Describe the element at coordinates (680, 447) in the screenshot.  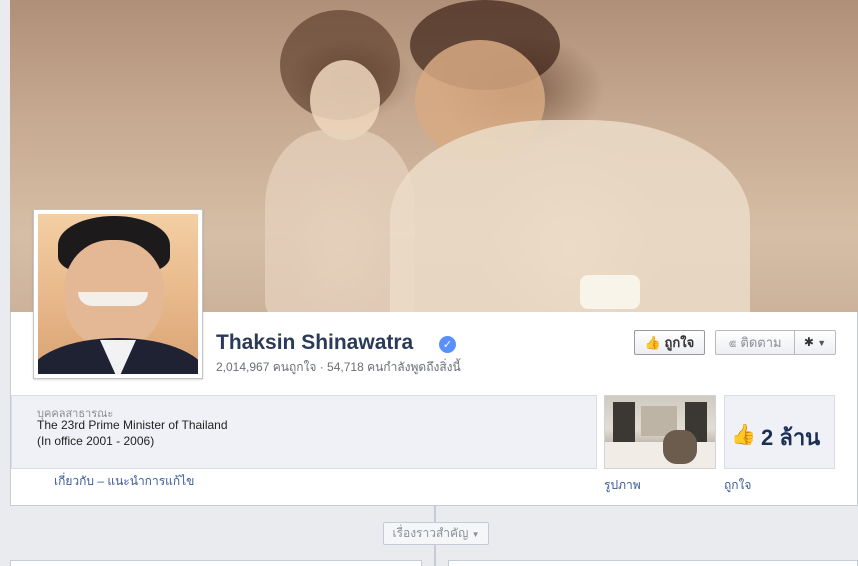
I see `thumb-figure` at that location.